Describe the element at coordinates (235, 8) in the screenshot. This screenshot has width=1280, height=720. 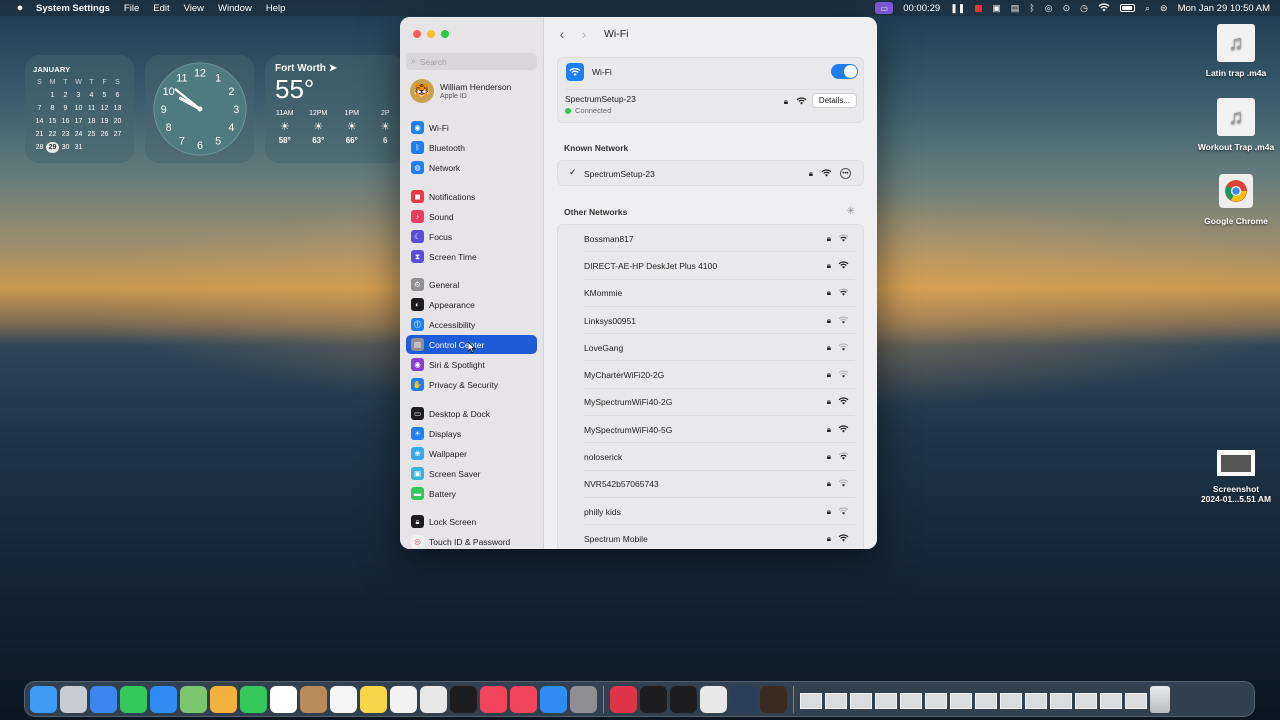
I see `menu-window: Window` at that location.